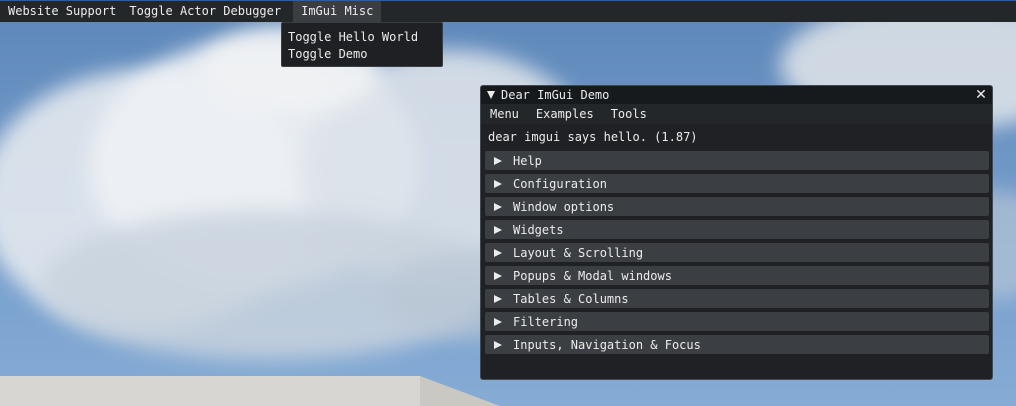 The image size is (1016, 406). What do you see at coordinates (538, 229) in the screenshot?
I see `header-label: Widgets` at bounding box center [538, 229].